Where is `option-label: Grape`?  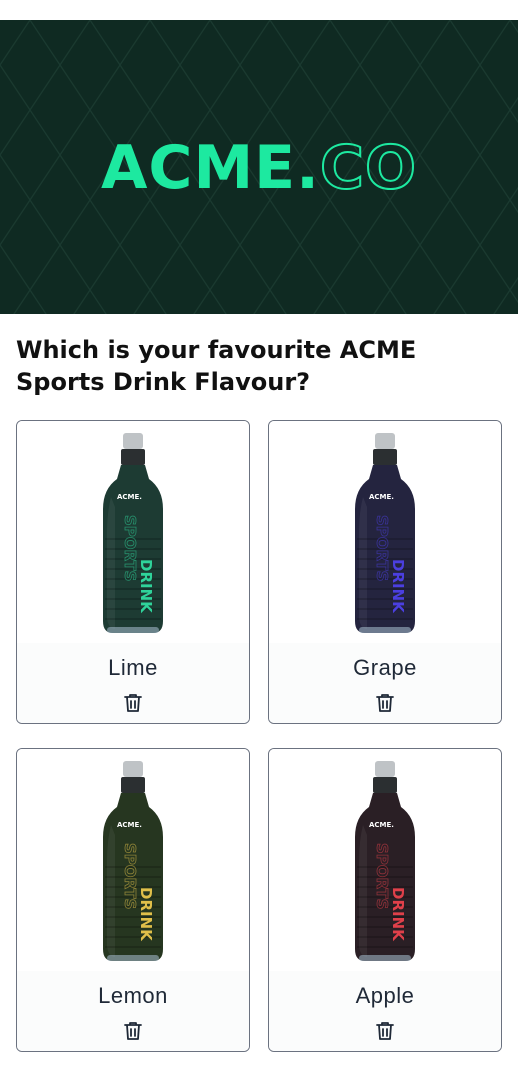
option-label: Grape is located at coordinates (385, 667).